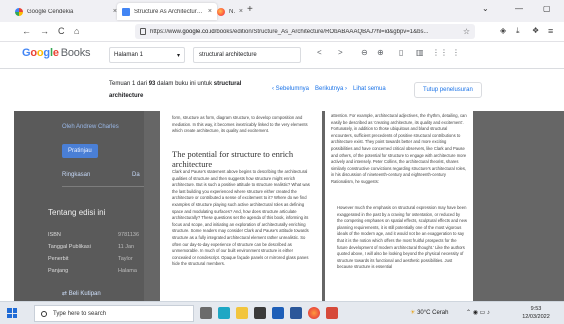 This screenshot has height=324, width=564. What do you see at coordinates (76, 175) in the screenshot?
I see `tab-summary: Ringkasan` at bounding box center [76, 175].